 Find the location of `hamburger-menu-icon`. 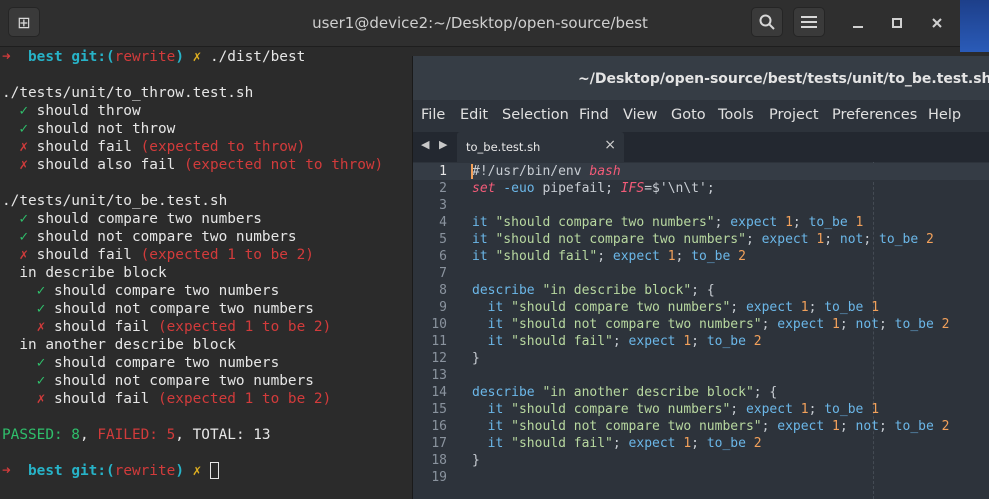

hamburger-menu-icon is located at coordinates (809, 22).